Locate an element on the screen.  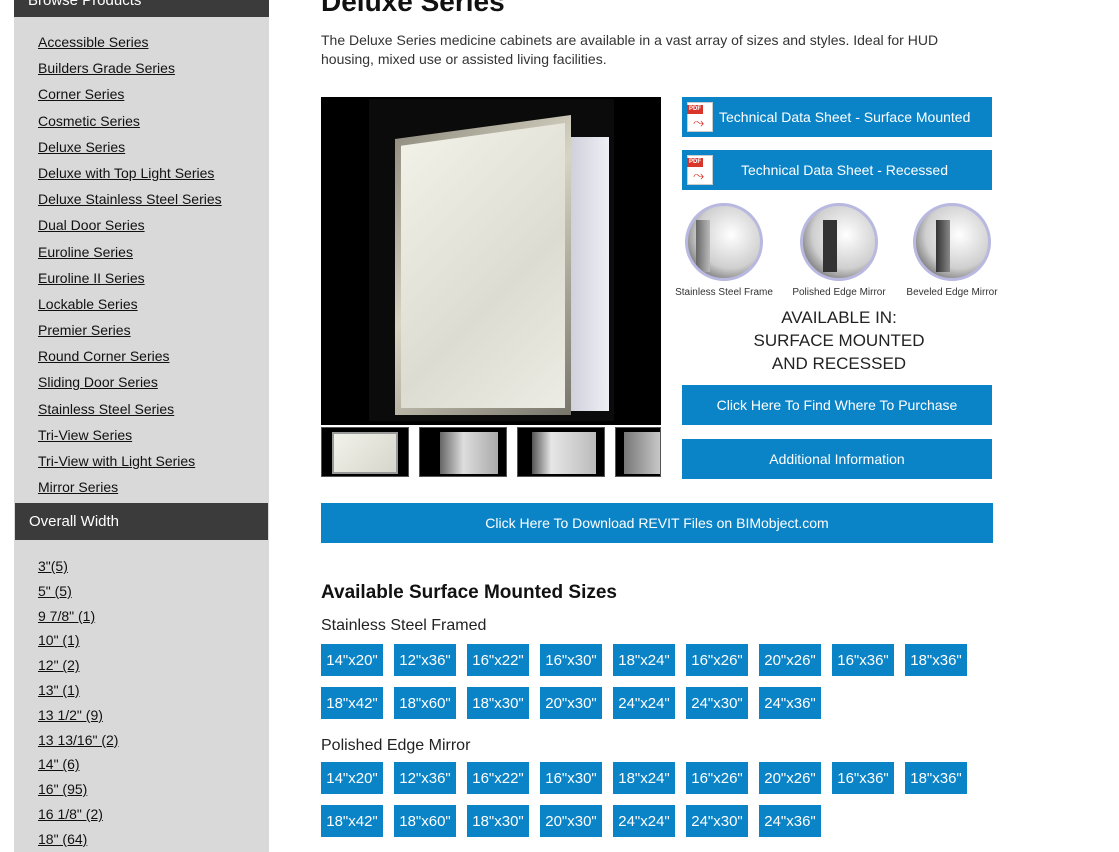
polished-edge-mirror-title: Polished Edge Mirror is located at coordinates (396, 745).